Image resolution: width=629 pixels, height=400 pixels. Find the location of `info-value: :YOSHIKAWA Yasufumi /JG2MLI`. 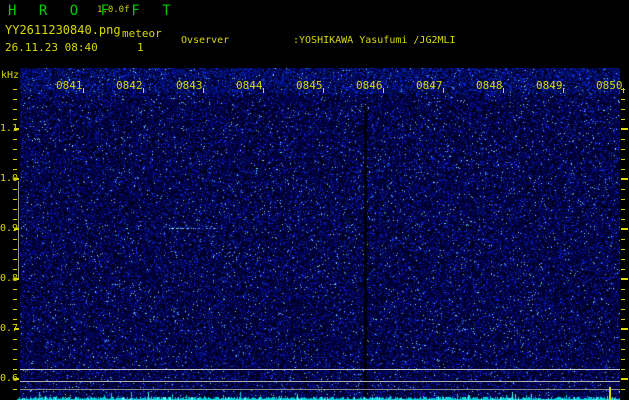

info-value: :YOSHIKAWA Yasufumi /JG2MLI is located at coordinates (374, 40).